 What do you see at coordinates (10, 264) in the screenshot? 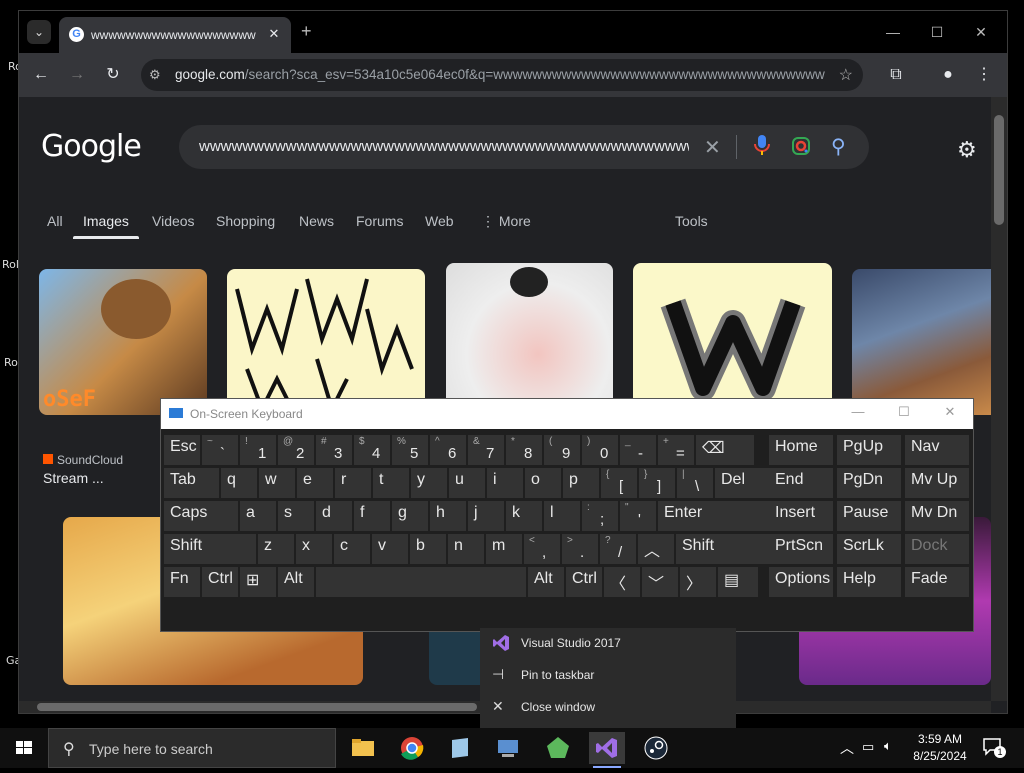
I see `desktop-icon-label: Rol` at bounding box center [10, 264].